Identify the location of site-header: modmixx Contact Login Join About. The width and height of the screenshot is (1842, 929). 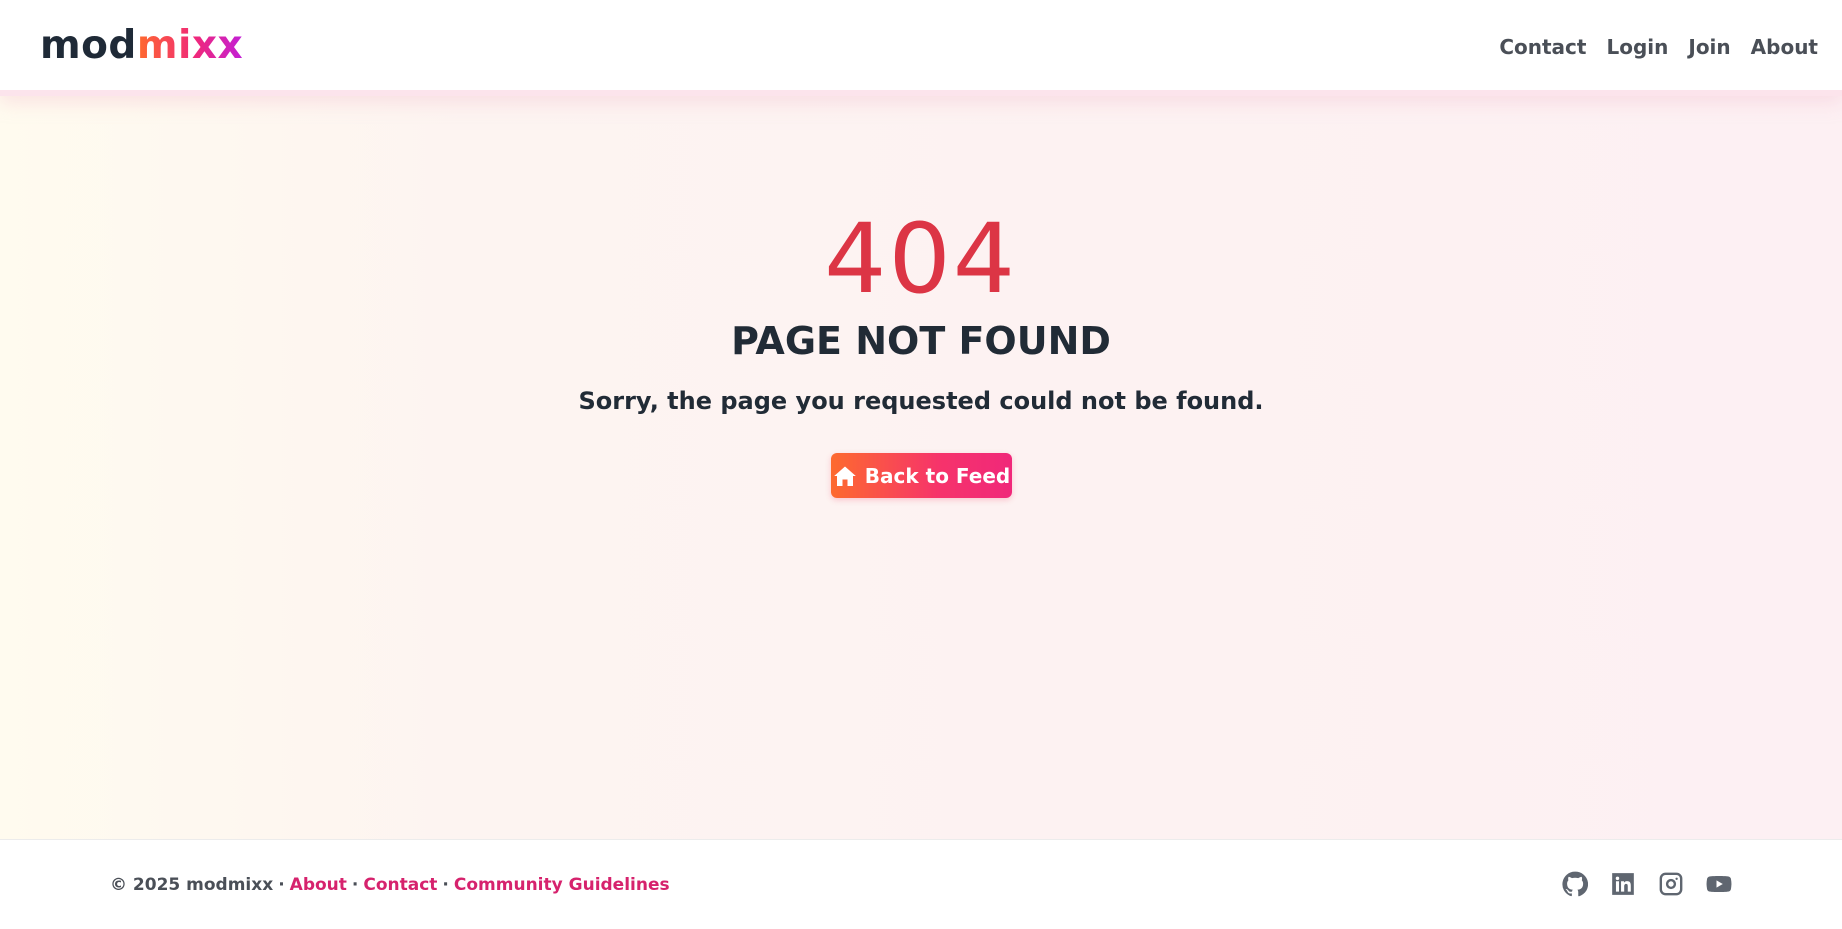
(921, 48).